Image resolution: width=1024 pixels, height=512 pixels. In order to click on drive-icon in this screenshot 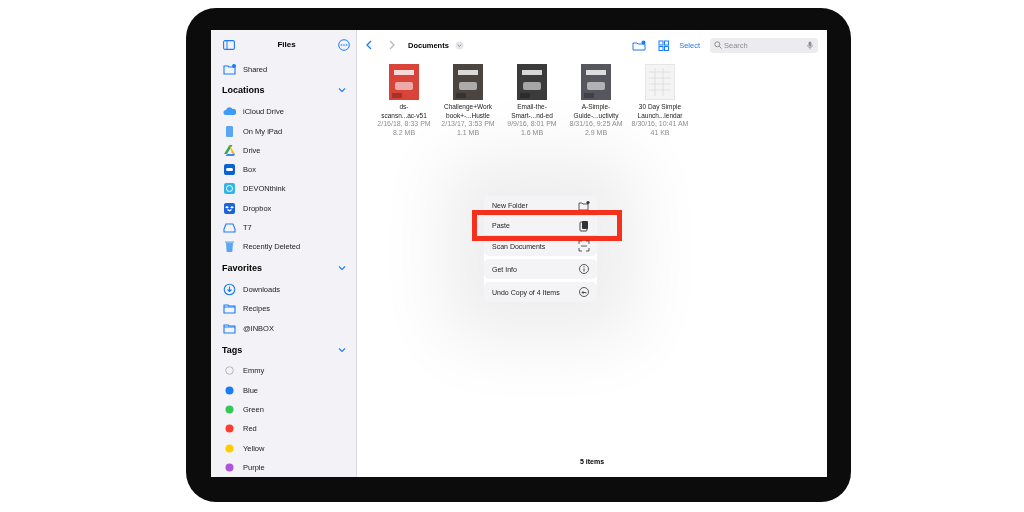, I will do `click(229, 227)`.